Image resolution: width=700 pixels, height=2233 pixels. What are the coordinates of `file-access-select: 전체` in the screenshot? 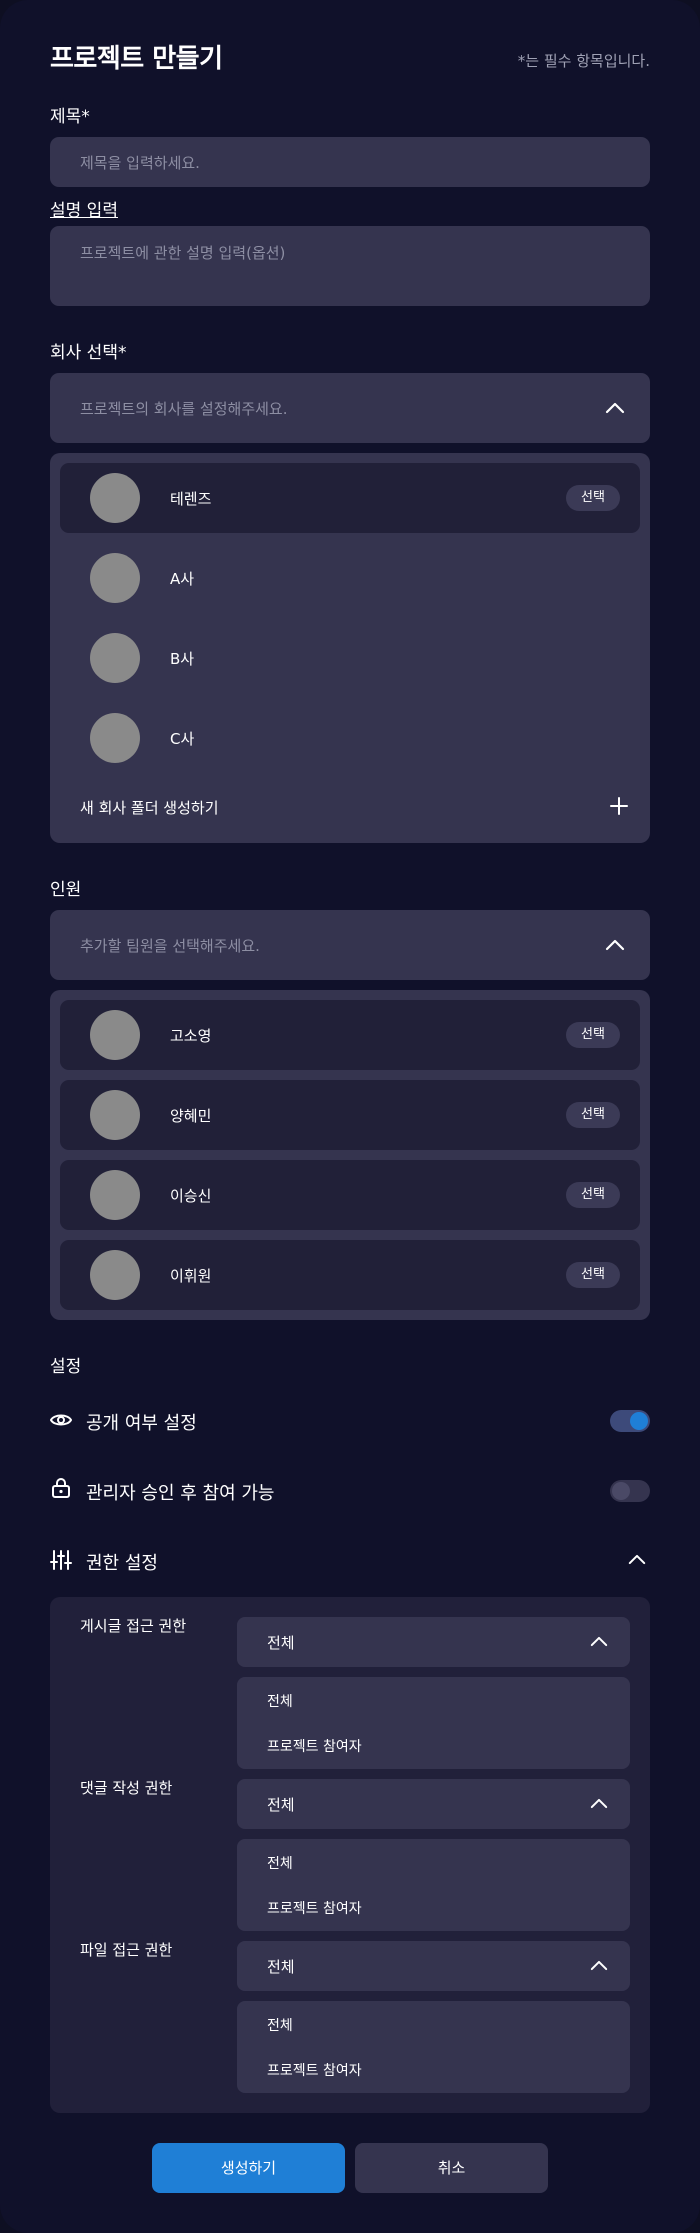 It's located at (433, 1966).